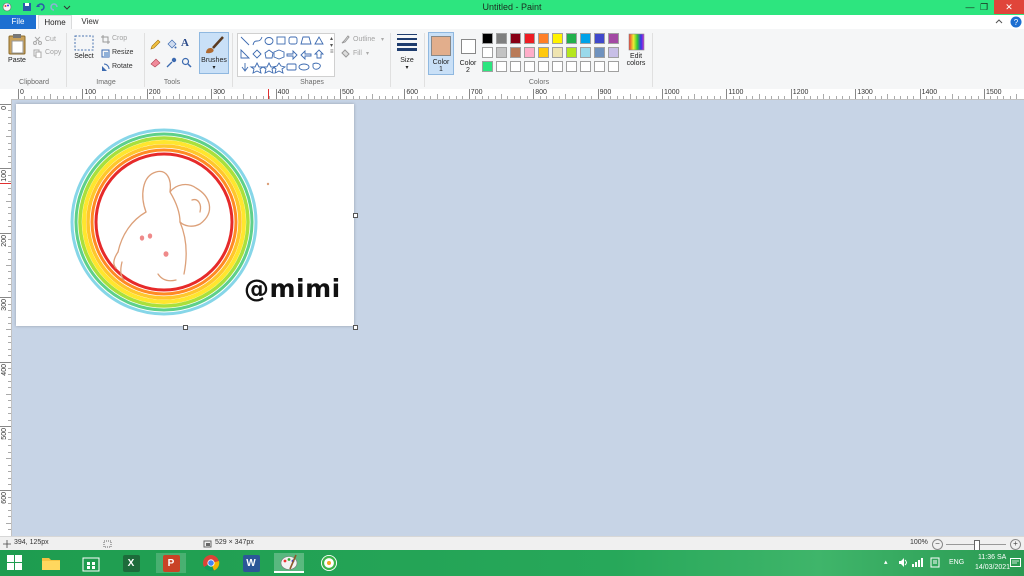  I want to click on powerpoint-icon: P, so click(171, 563).